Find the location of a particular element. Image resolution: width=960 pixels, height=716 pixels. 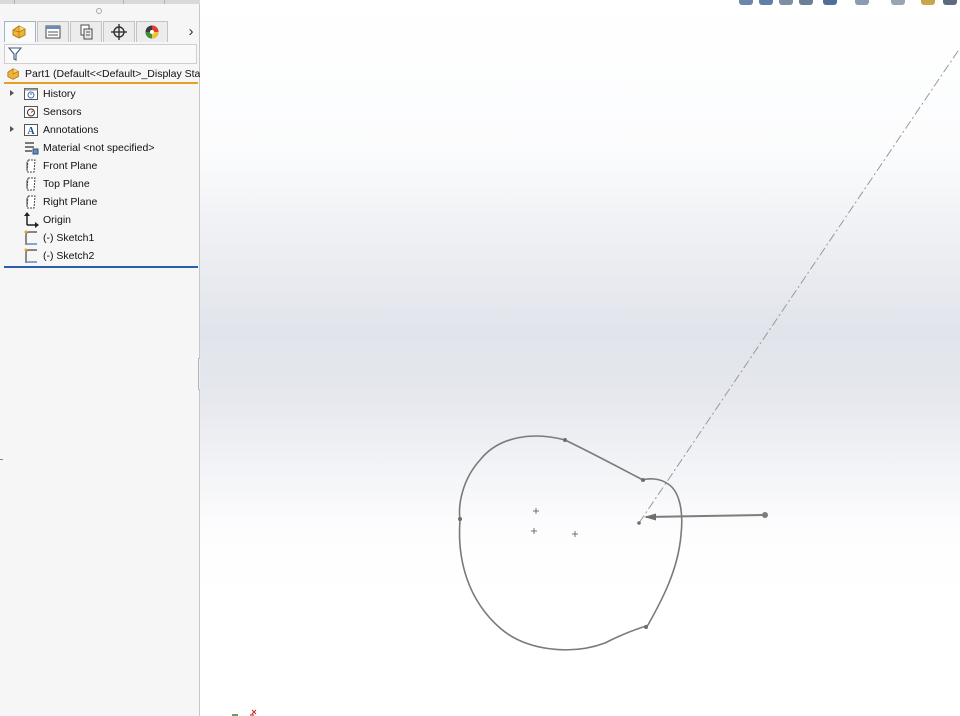

tree-item-label: Top Plane is located at coordinates (66, 184).